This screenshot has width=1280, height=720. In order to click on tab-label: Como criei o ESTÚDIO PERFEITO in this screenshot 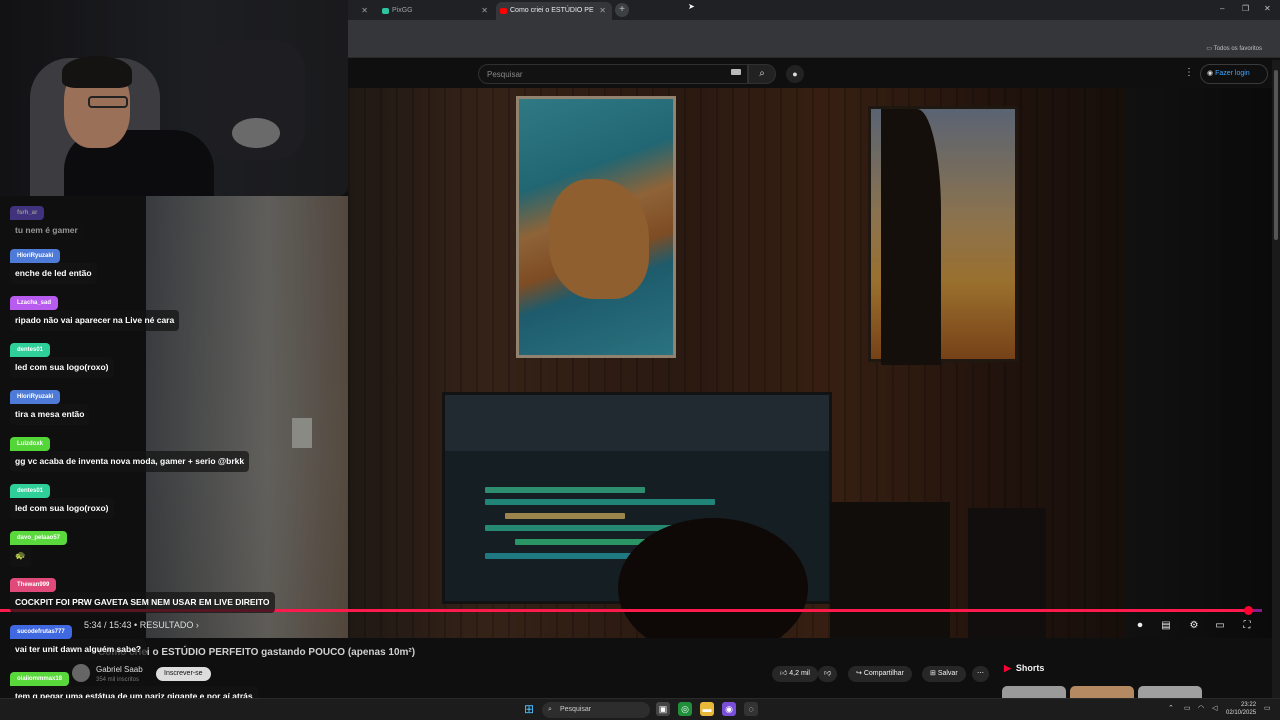, I will do `click(552, 10)`.